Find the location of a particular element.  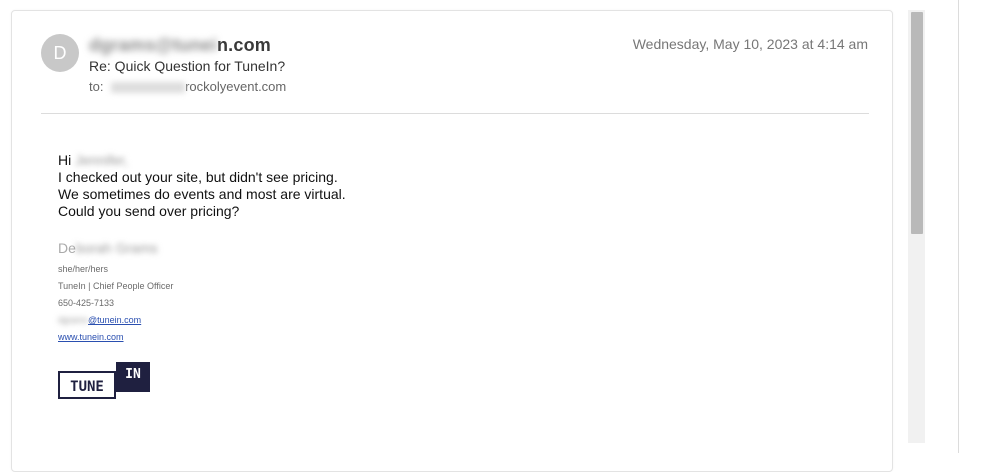

sender-email-redacted: dgrams@tunei is located at coordinates (153, 45).